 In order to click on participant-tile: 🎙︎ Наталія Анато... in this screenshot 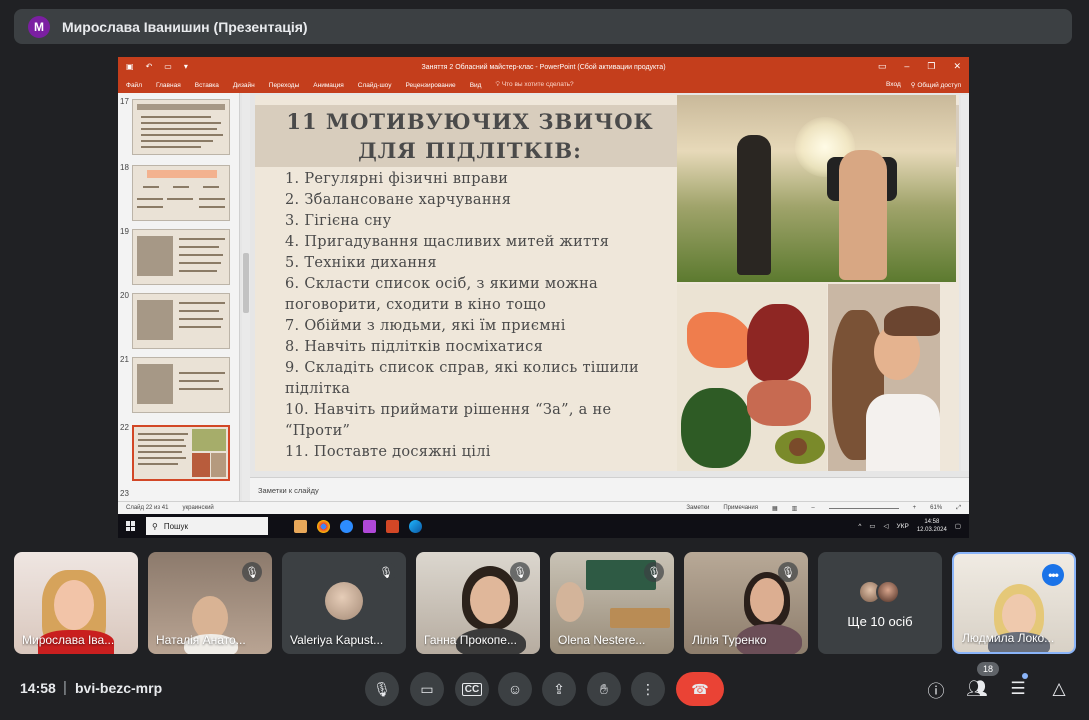, I will do `click(210, 603)`.